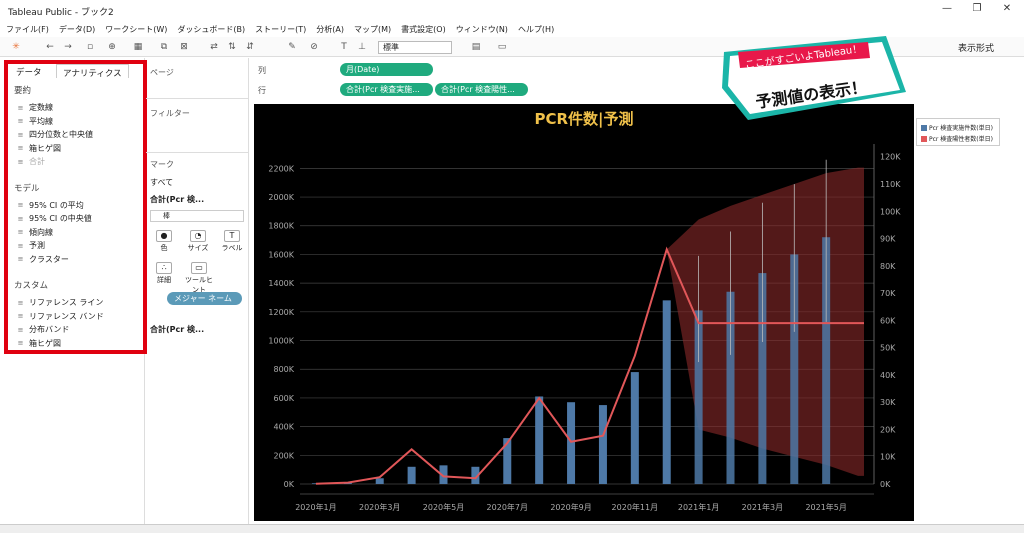 The image size is (1024, 533). I want to click on duplicate-icon: ⧉, so click(164, 47).